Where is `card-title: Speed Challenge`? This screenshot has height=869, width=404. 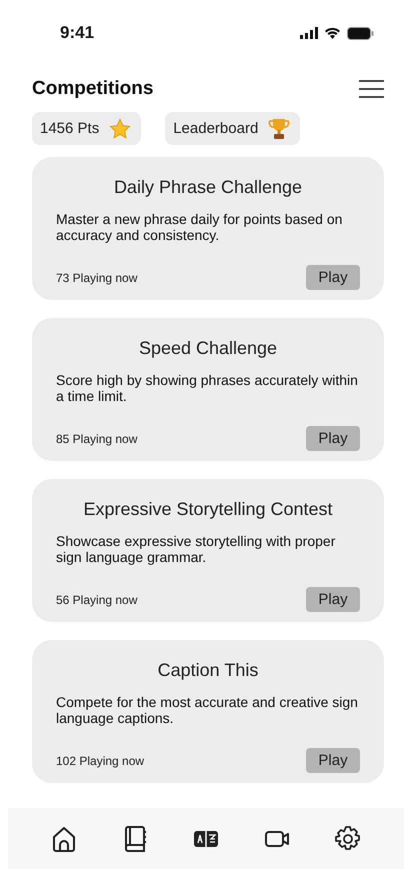 card-title: Speed Challenge is located at coordinates (208, 348).